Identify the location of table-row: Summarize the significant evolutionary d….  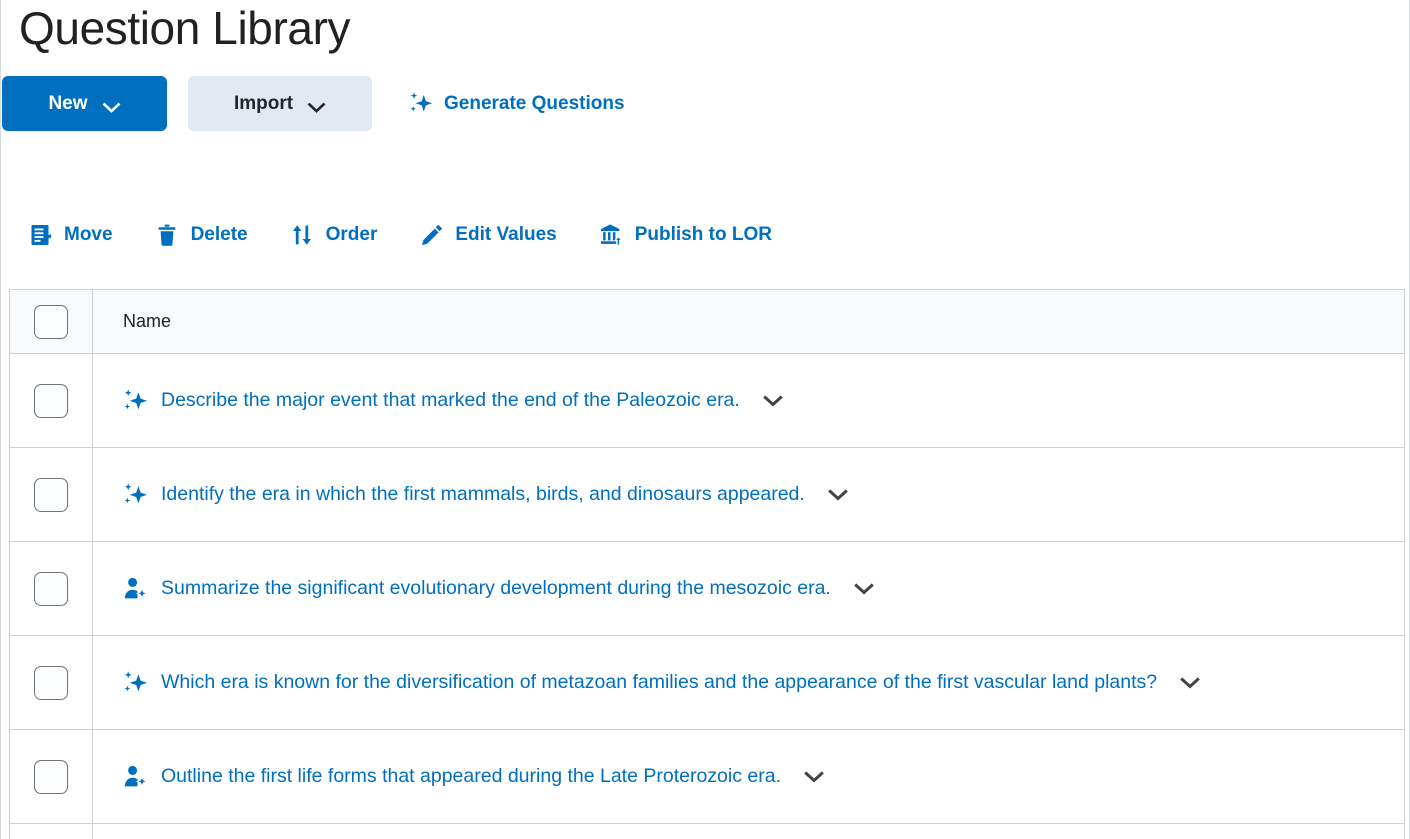
(707, 589).